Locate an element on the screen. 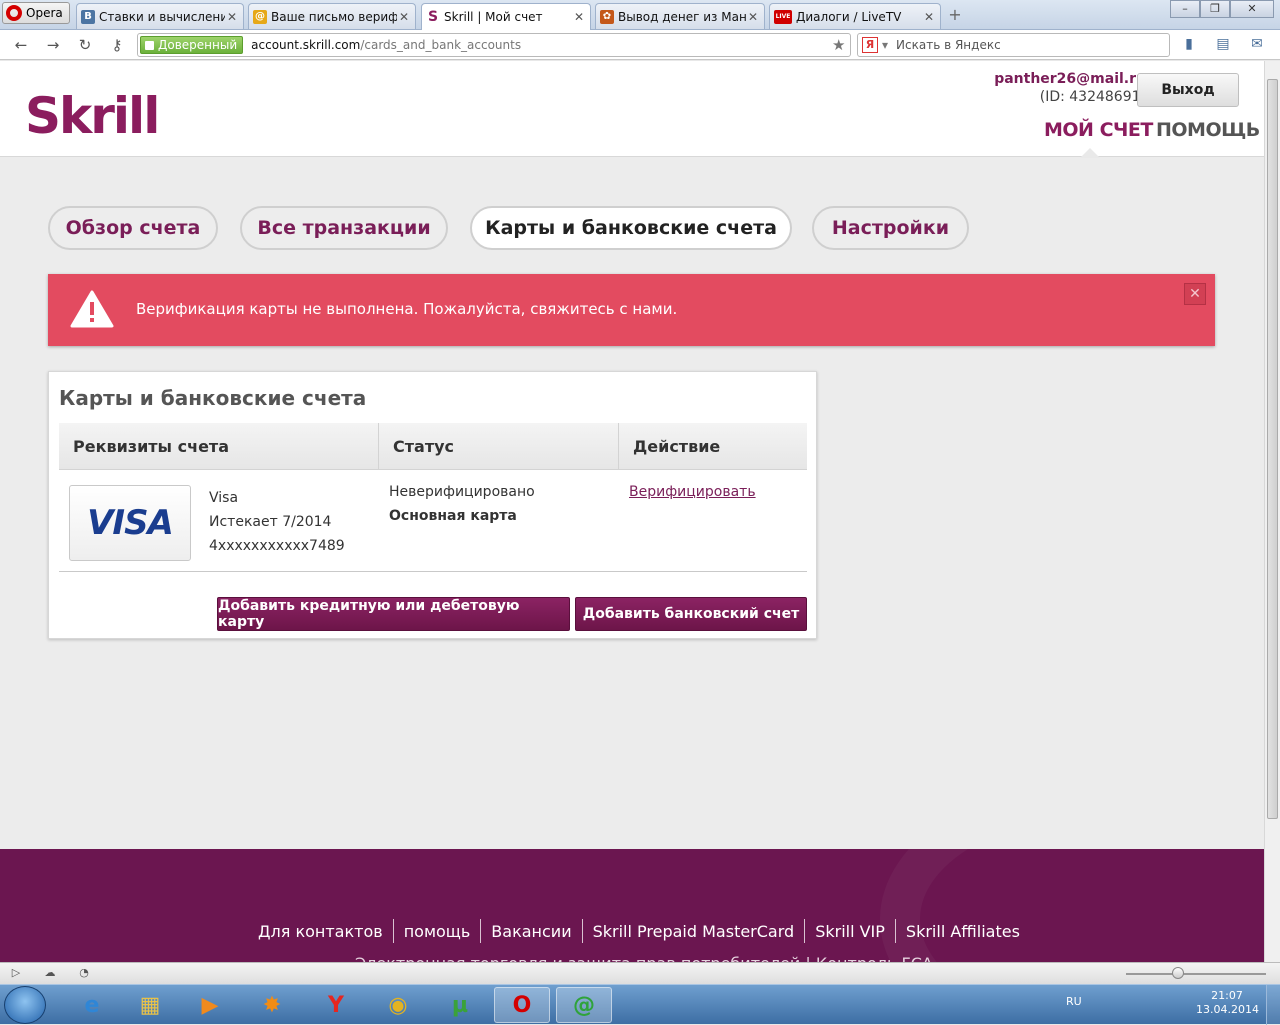 Image resolution: width=1280 pixels, height=1025 pixels. close-icon: ✕ is located at coordinates (1195, 294).